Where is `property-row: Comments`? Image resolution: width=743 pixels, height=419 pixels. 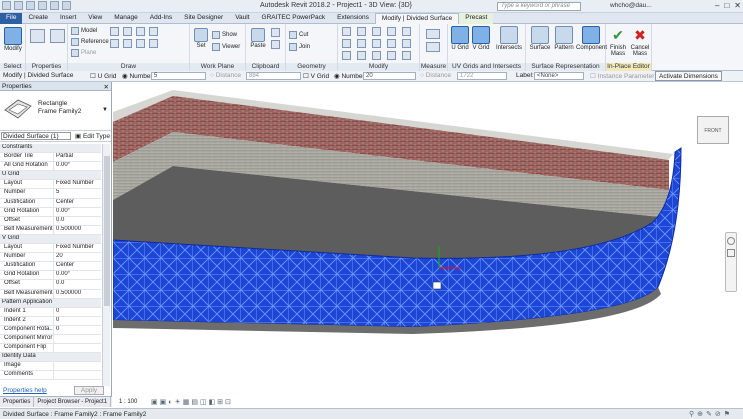
property-row: Comments is located at coordinates (50, 376).